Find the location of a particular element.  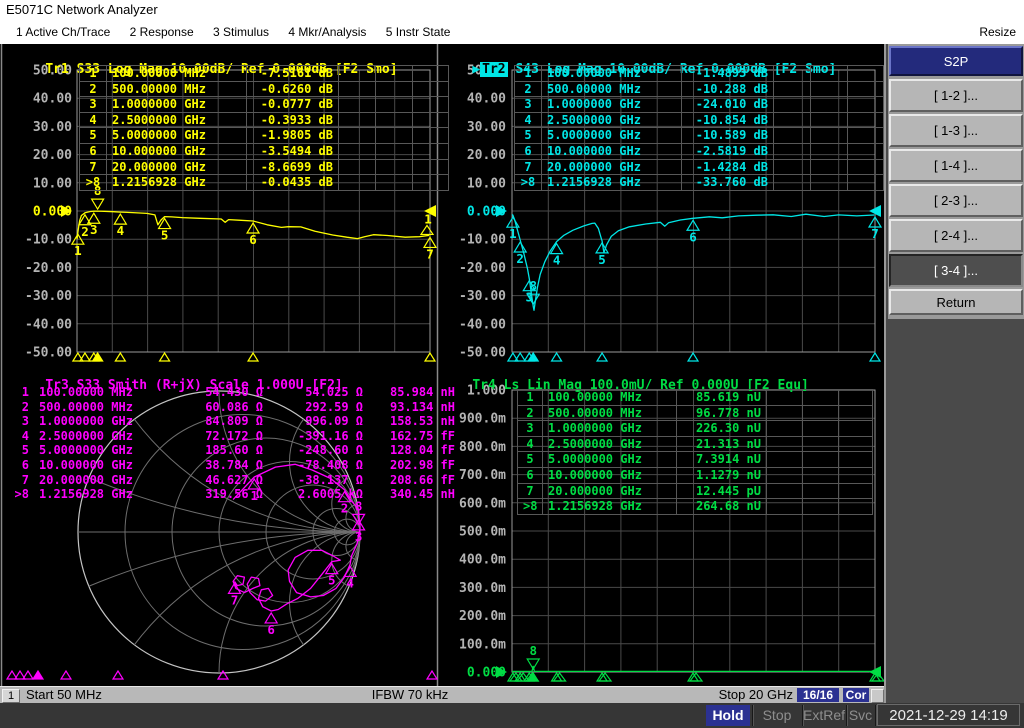

resize-button: Resize is located at coordinates (997, 32).